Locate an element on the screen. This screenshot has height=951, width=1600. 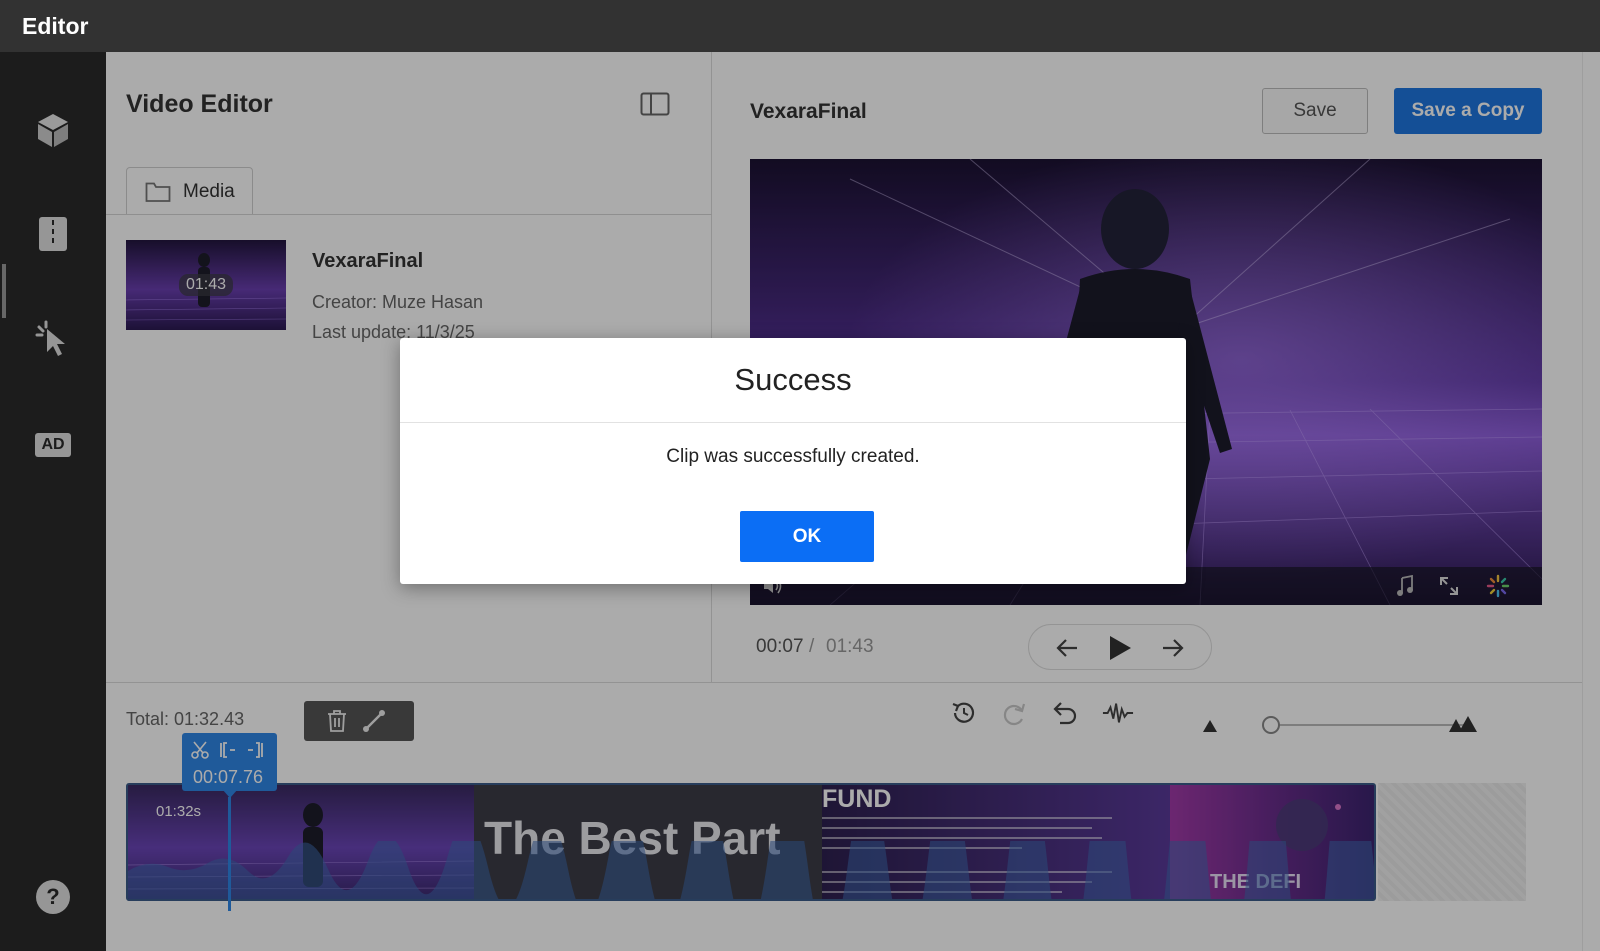
app-title: Editor is located at coordinates (55, 26).